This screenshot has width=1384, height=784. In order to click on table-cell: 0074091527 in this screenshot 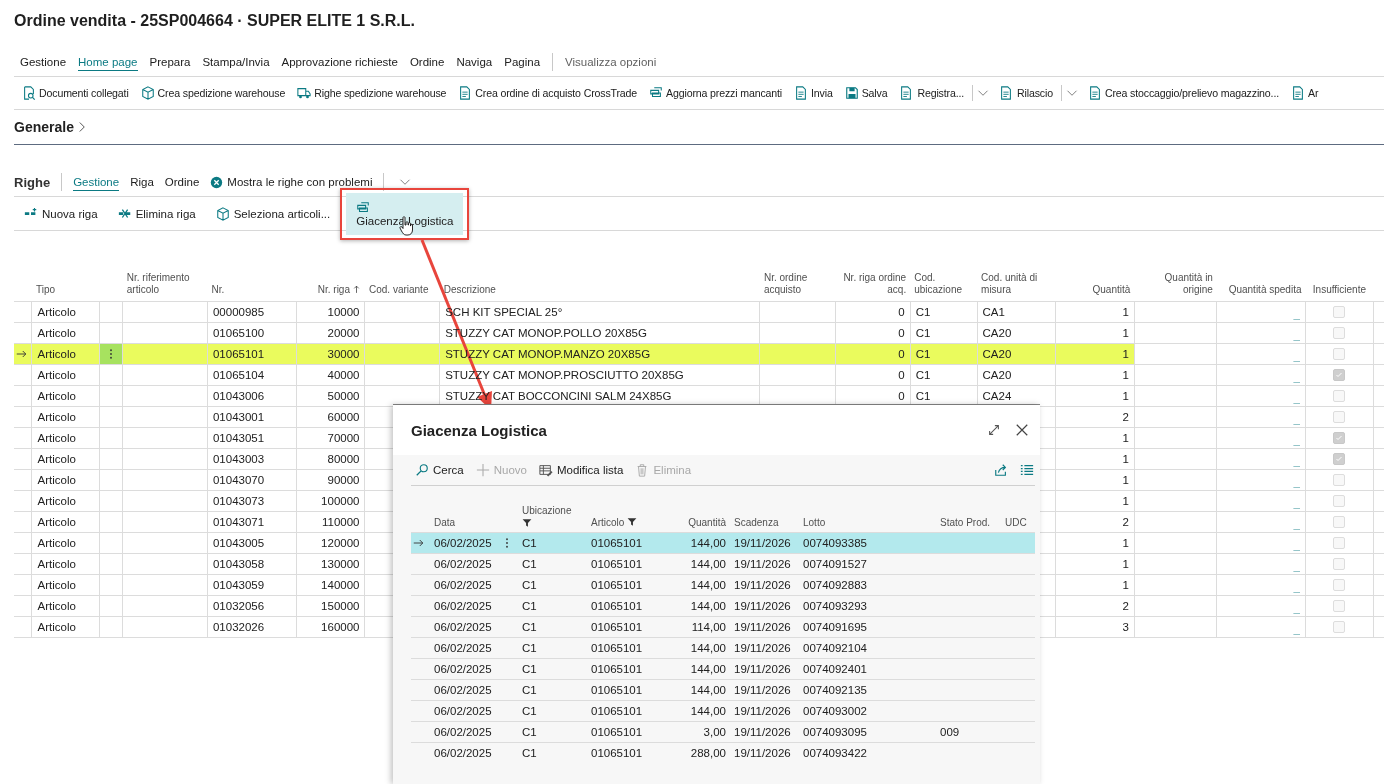, I will do `click(835, 564)`.